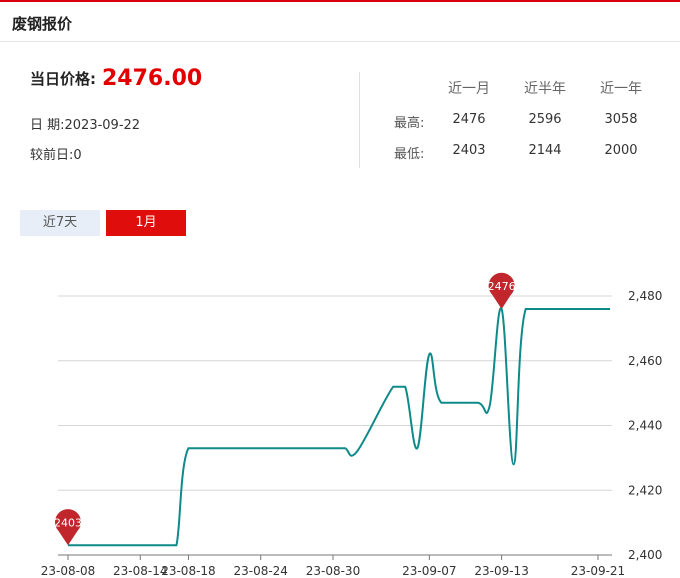 The image size is (680, 578). What do you see at coordinates (545, 150) in the screenshot?
I see `stats-cell: 2144` at bounding box center [545, 150].